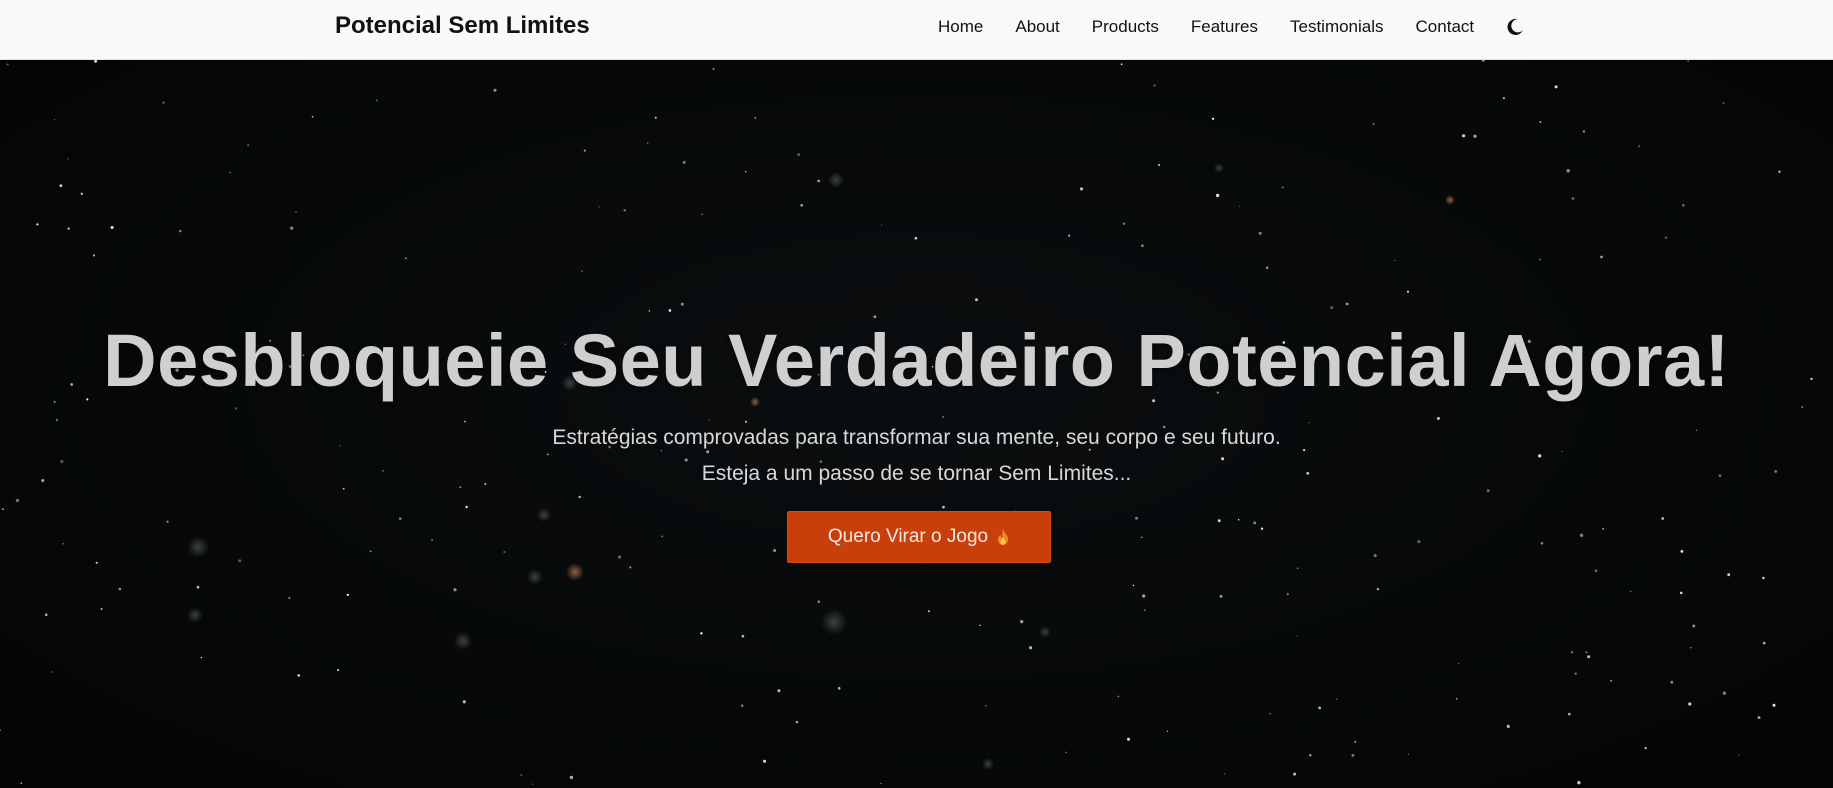 This screenshot has width=1833, height=788. I want to click on brand-logo: Potencial Sem Limites, so click(462, 26).